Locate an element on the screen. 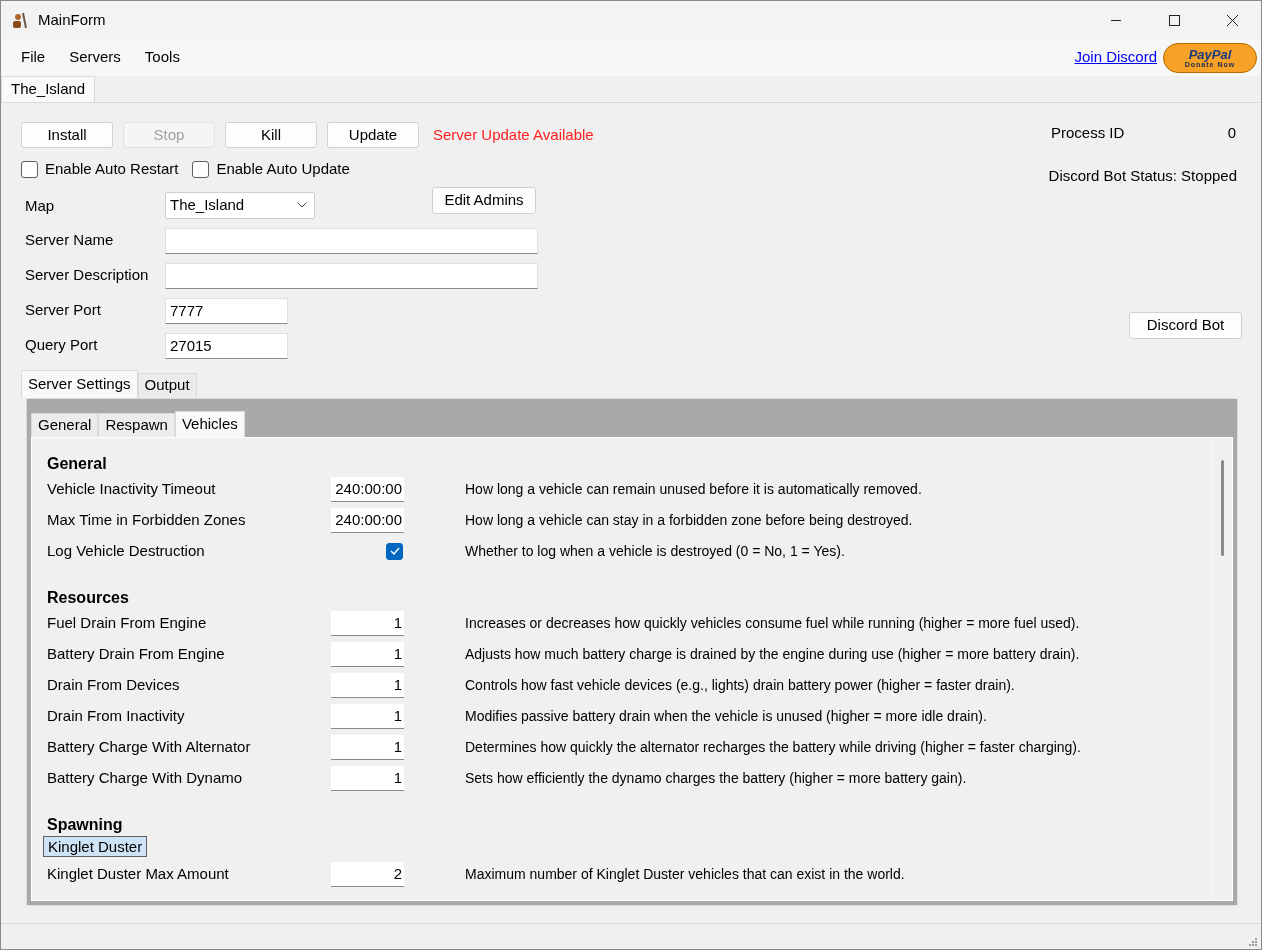 This screenshot has width=1262, height=950. setting-description: Determines how quickly the alternator recharges the battery while driving (higher = faster charging). is located at coordinates (773, 747).